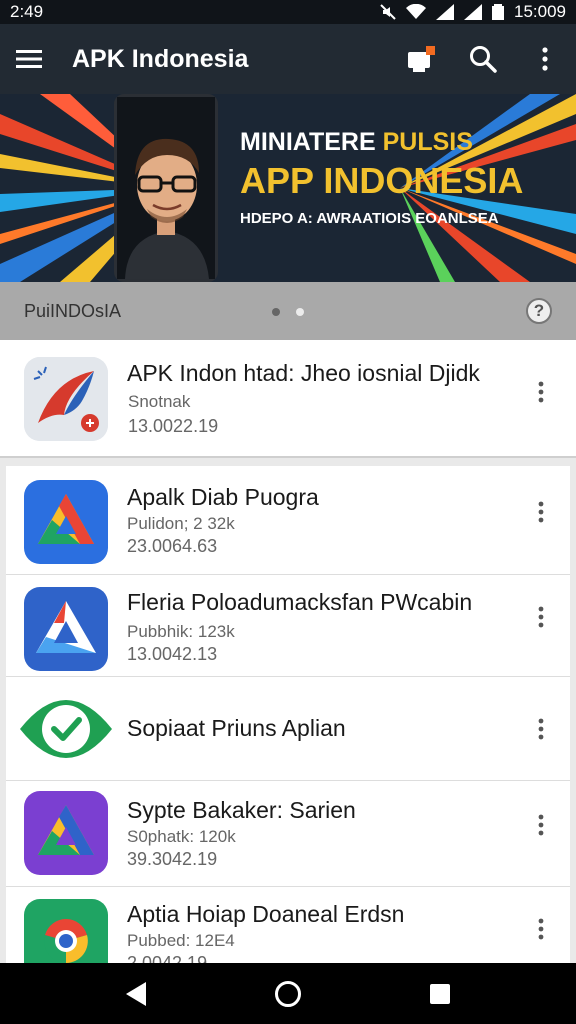  I want to click on app-subtitle: S0phatk: 120k, so click(181, 836).